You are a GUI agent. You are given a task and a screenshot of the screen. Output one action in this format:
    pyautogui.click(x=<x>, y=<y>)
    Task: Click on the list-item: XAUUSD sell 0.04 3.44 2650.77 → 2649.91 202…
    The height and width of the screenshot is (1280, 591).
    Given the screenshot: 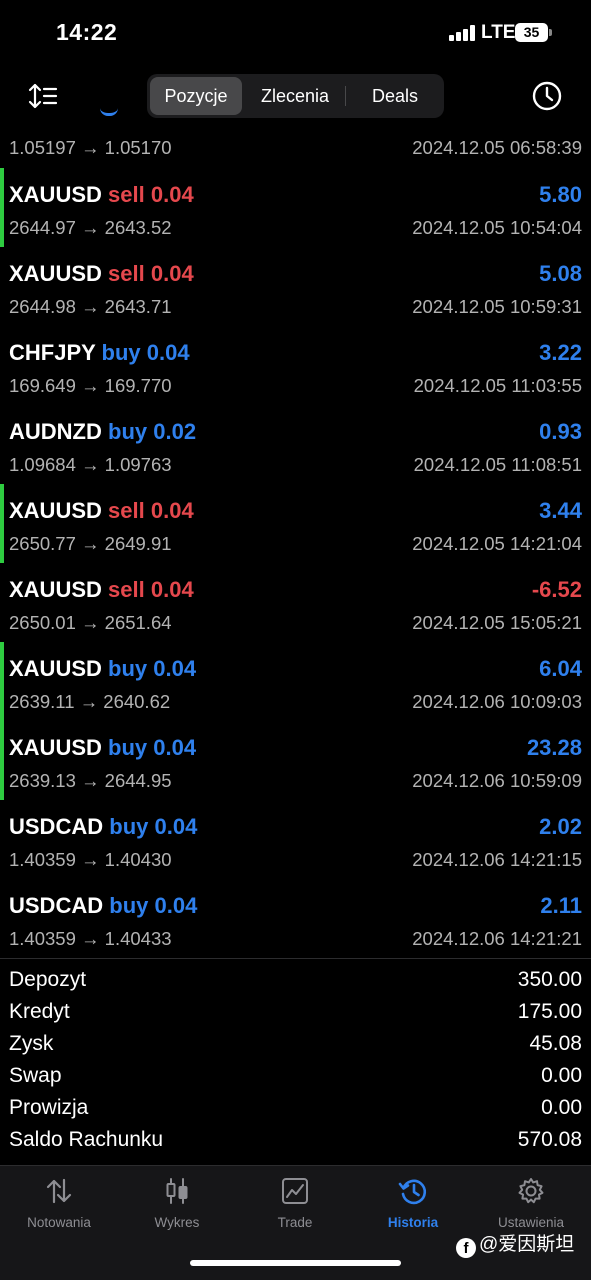 What is the action you would take?
    pyautogui.click(x=295, y=523)
    